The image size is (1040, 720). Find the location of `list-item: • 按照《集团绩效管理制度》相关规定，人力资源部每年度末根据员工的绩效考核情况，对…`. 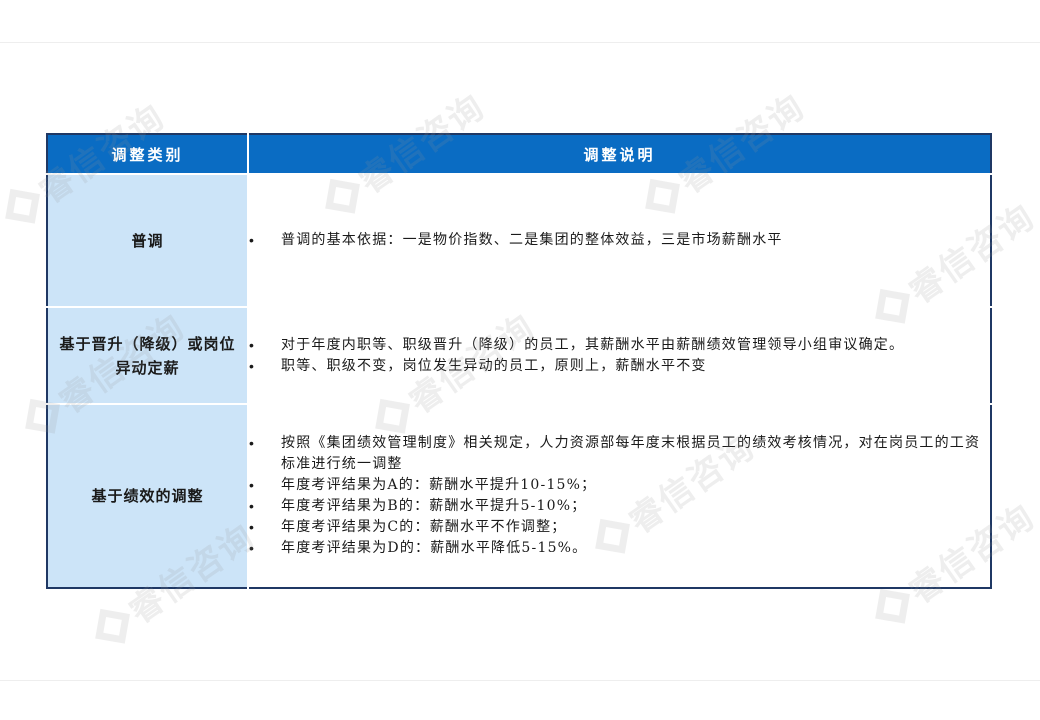

list-item: • 按照《集团绩效管理制度》相关规定，人力资源部每年度末根据员工的绩效考核情况，对… is located at coordinates (619, 454).